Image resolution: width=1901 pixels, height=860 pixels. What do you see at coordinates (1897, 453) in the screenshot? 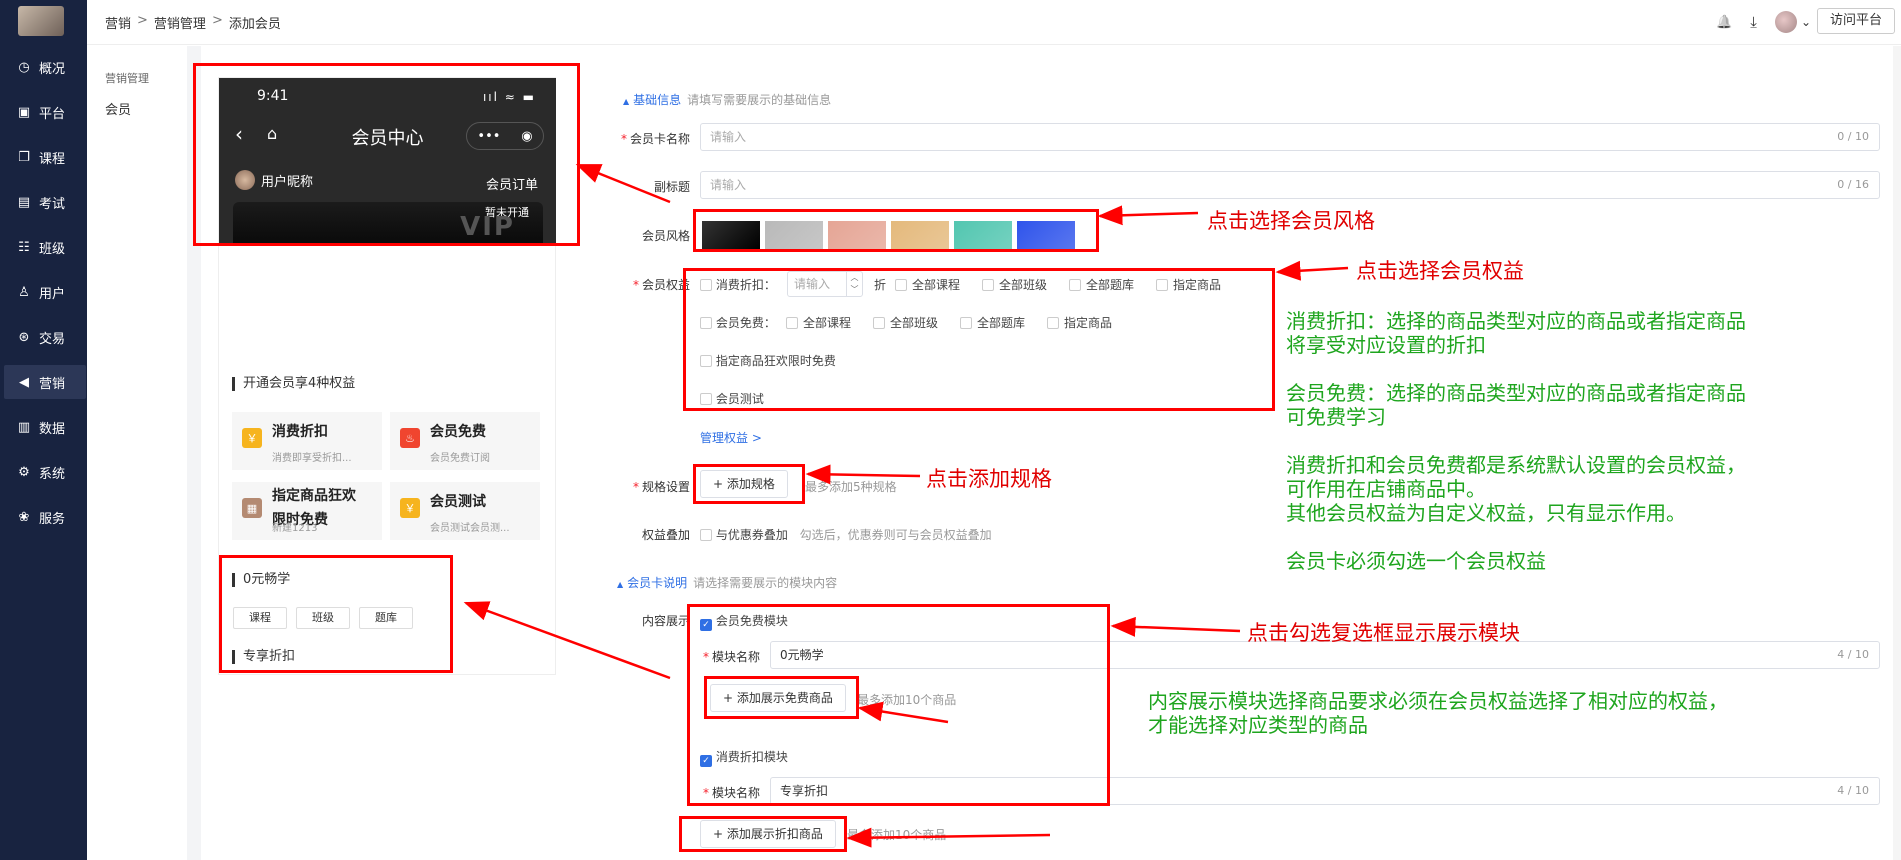
I see `scrollbar` at bounding box center [1897, 453].